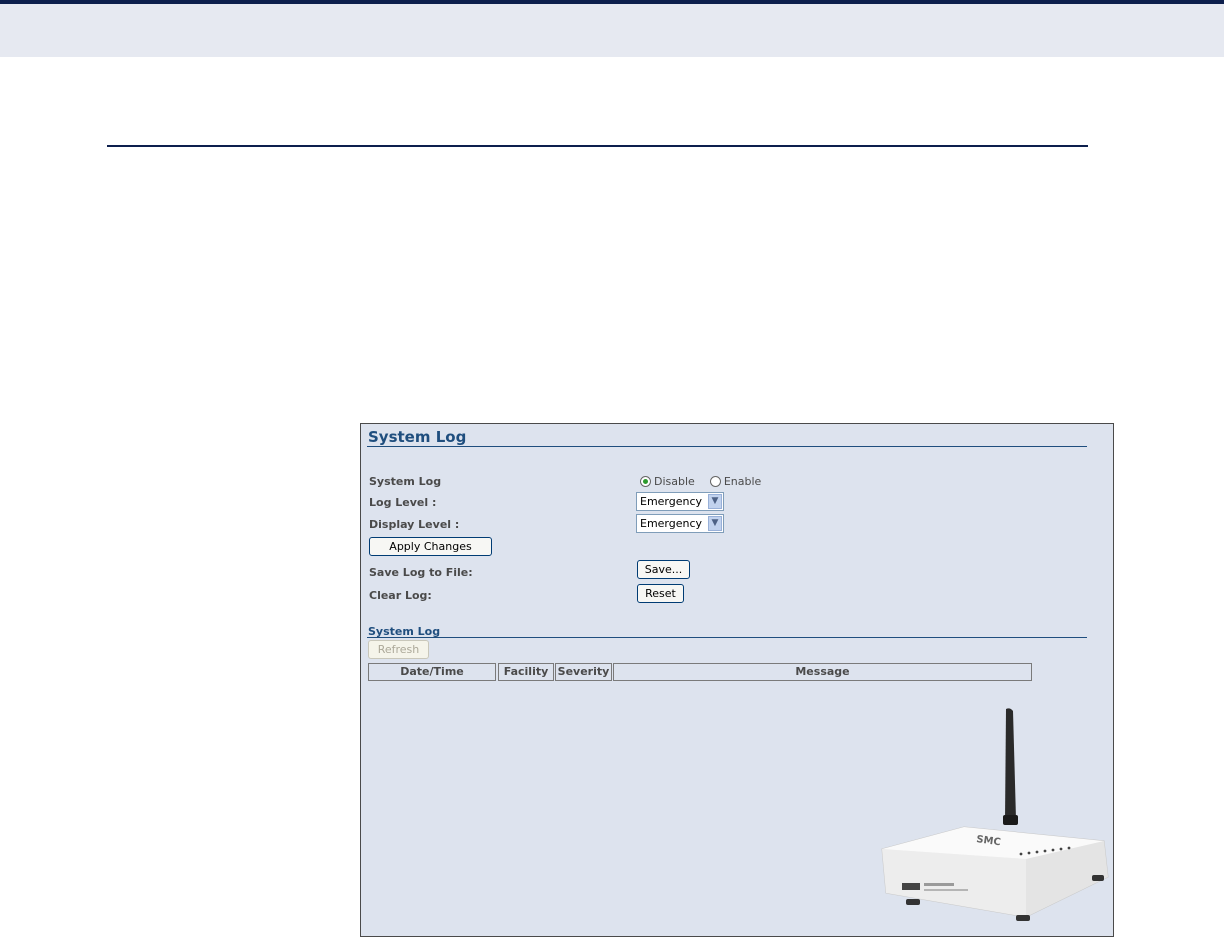  Describe the element at coordinates (727, 446) in the screenshot. I see `title-divider` at that location.